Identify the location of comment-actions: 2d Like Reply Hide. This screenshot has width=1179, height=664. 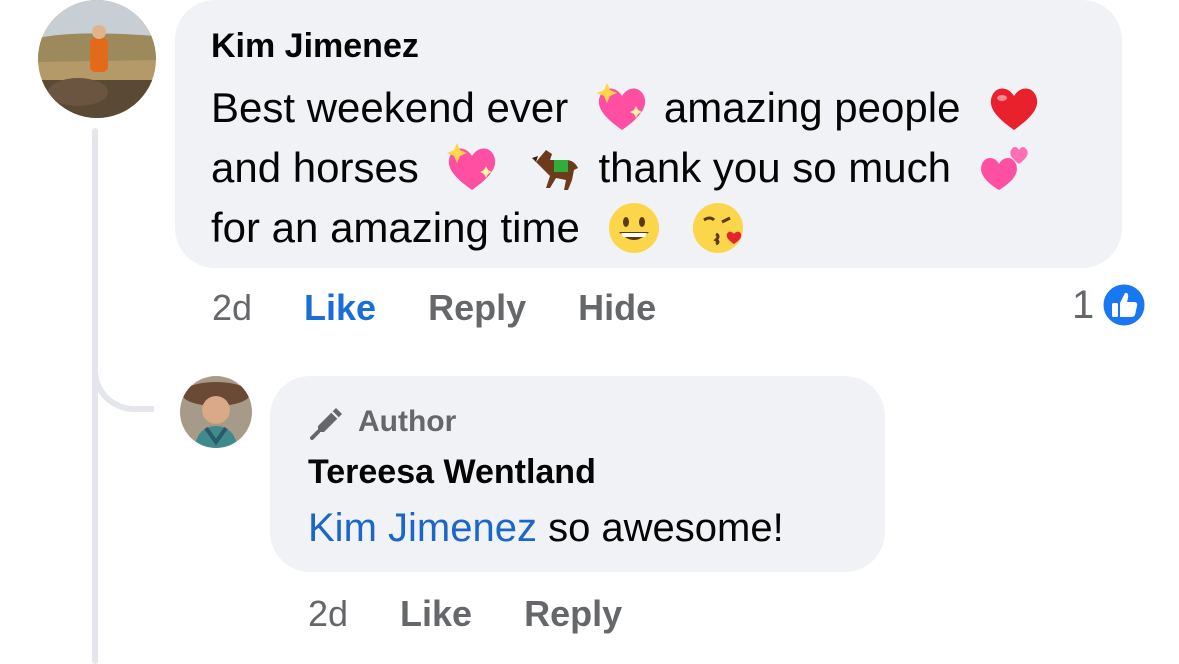
(460, 308).